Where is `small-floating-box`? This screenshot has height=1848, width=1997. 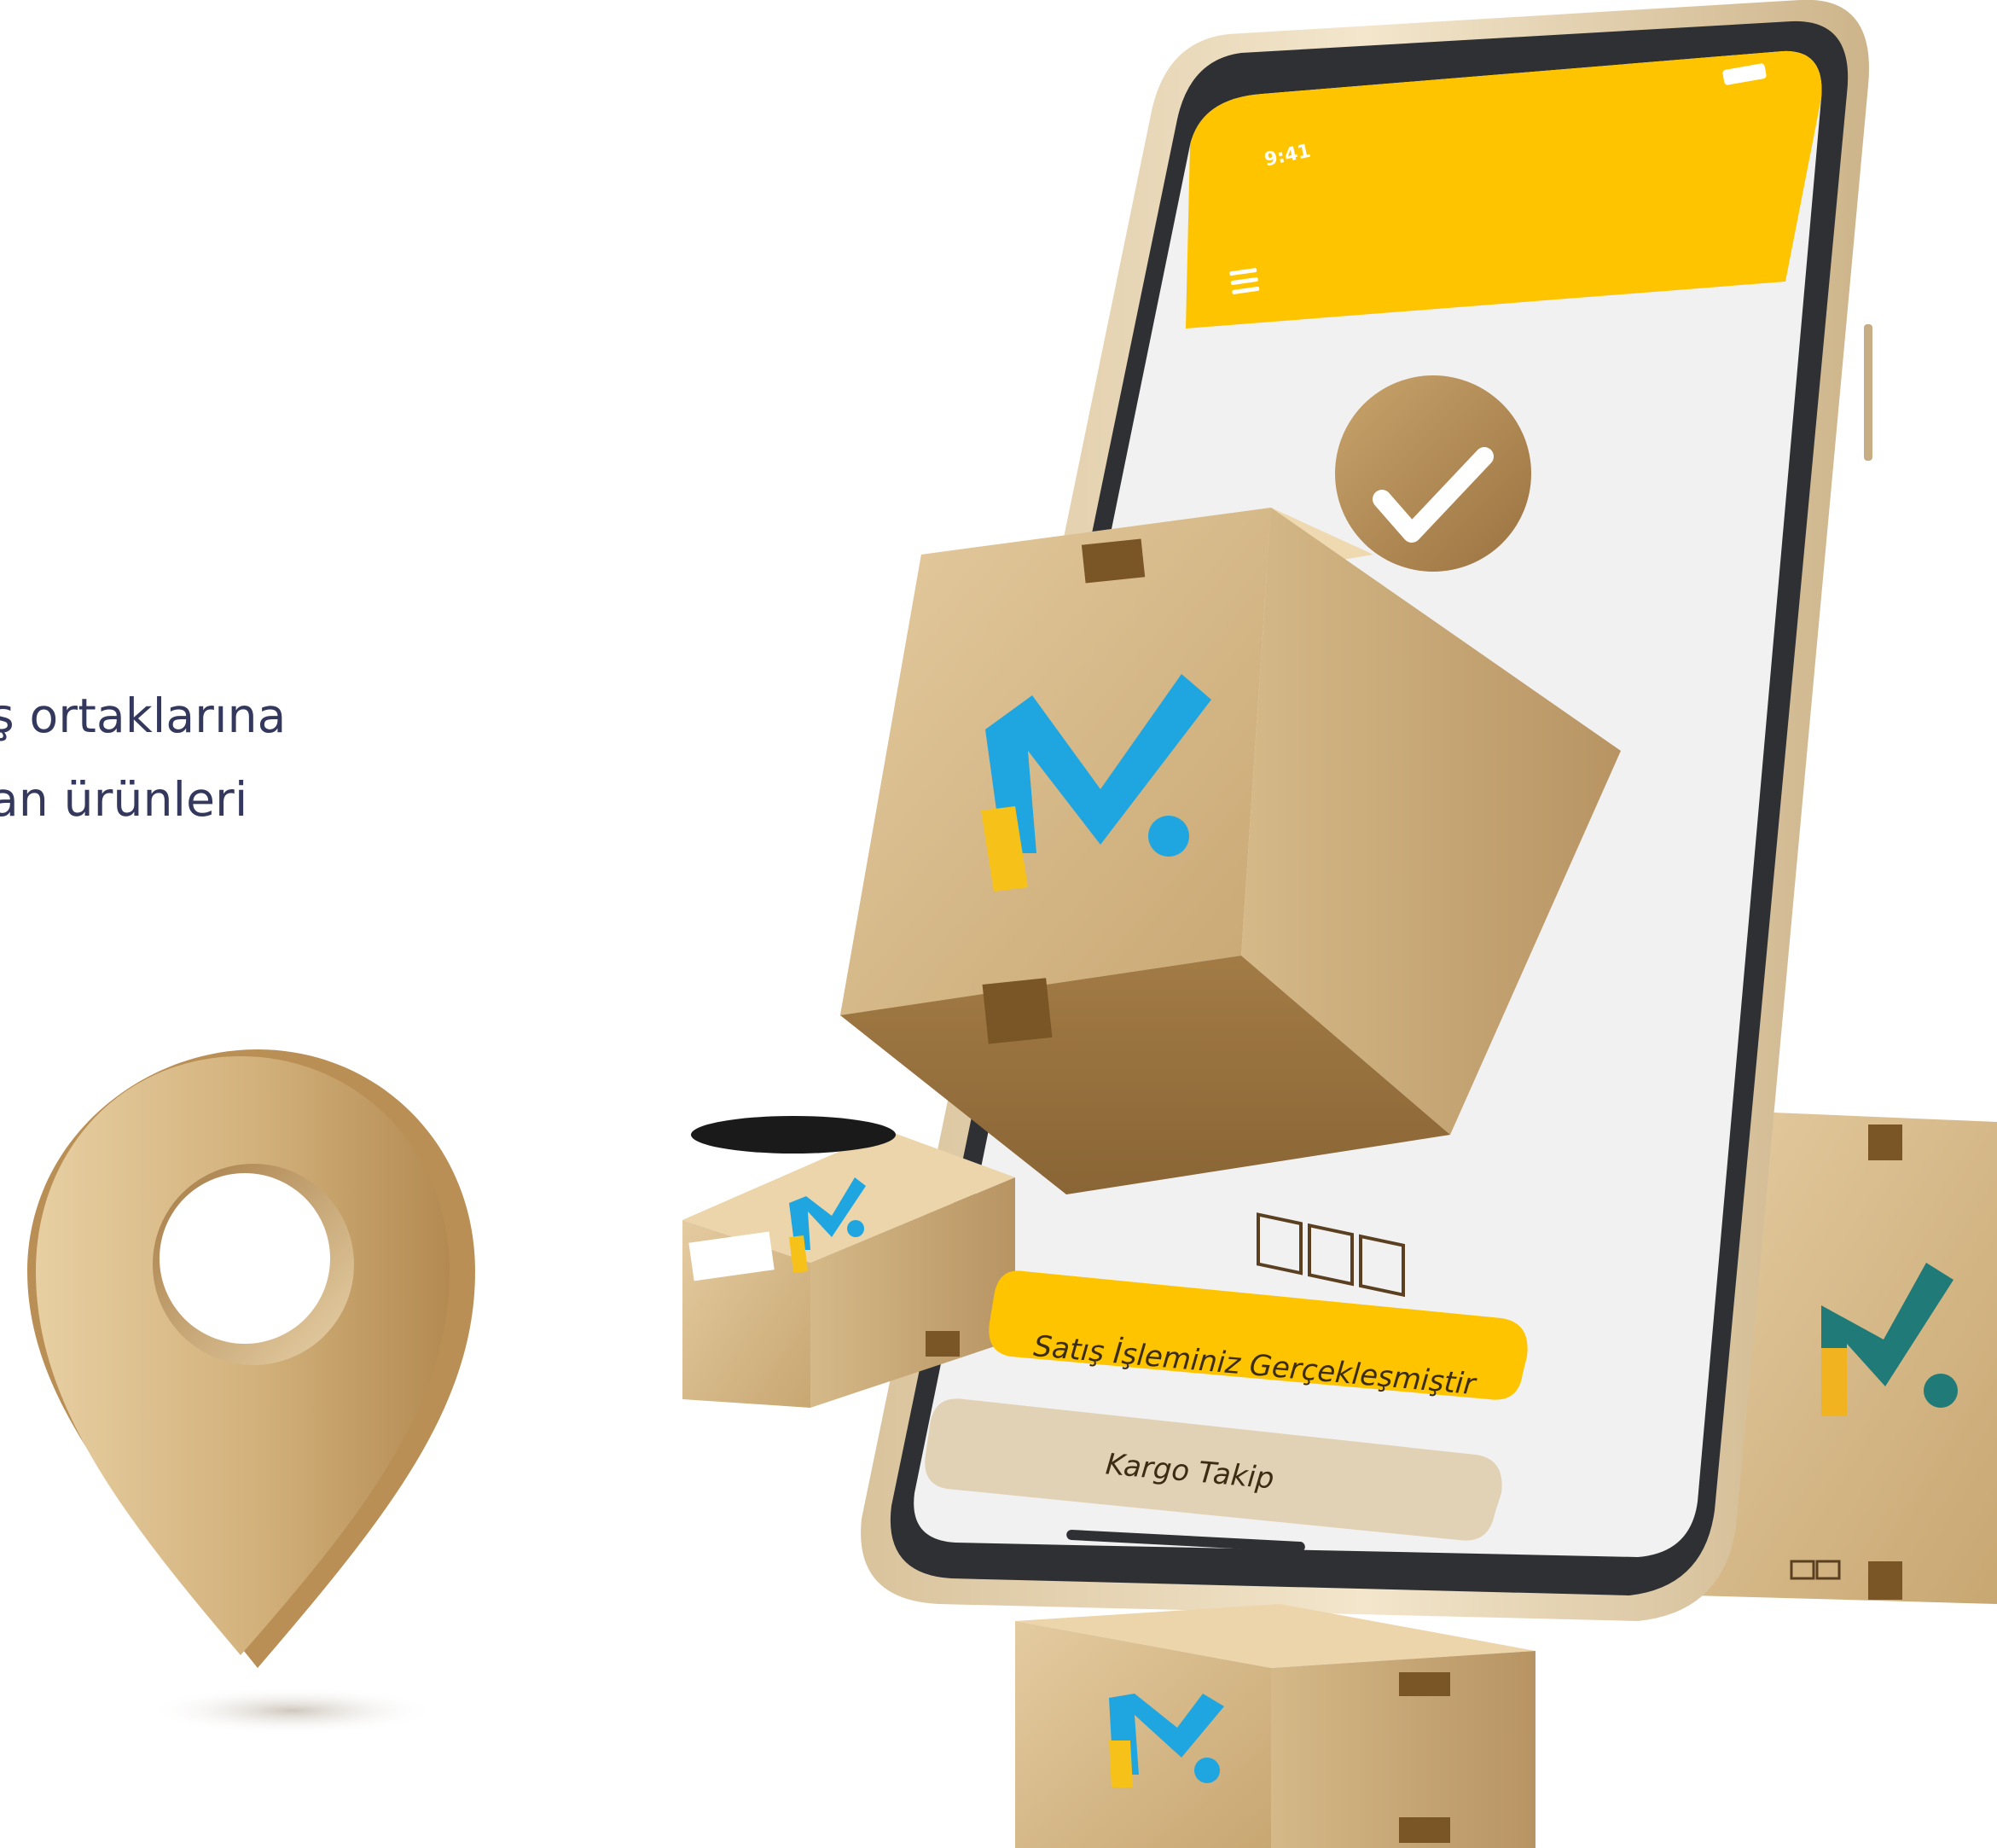 small-floating-box is located at coordinates (849, 1262).